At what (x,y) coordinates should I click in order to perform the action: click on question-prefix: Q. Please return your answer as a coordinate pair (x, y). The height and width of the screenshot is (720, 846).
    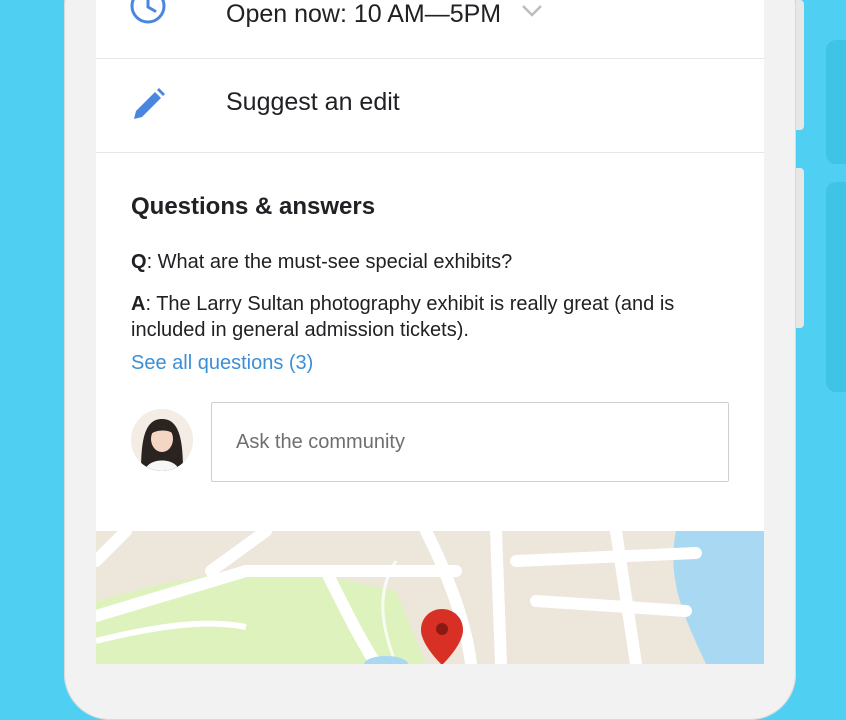
    Looking at the image, I should click on (139, 262).